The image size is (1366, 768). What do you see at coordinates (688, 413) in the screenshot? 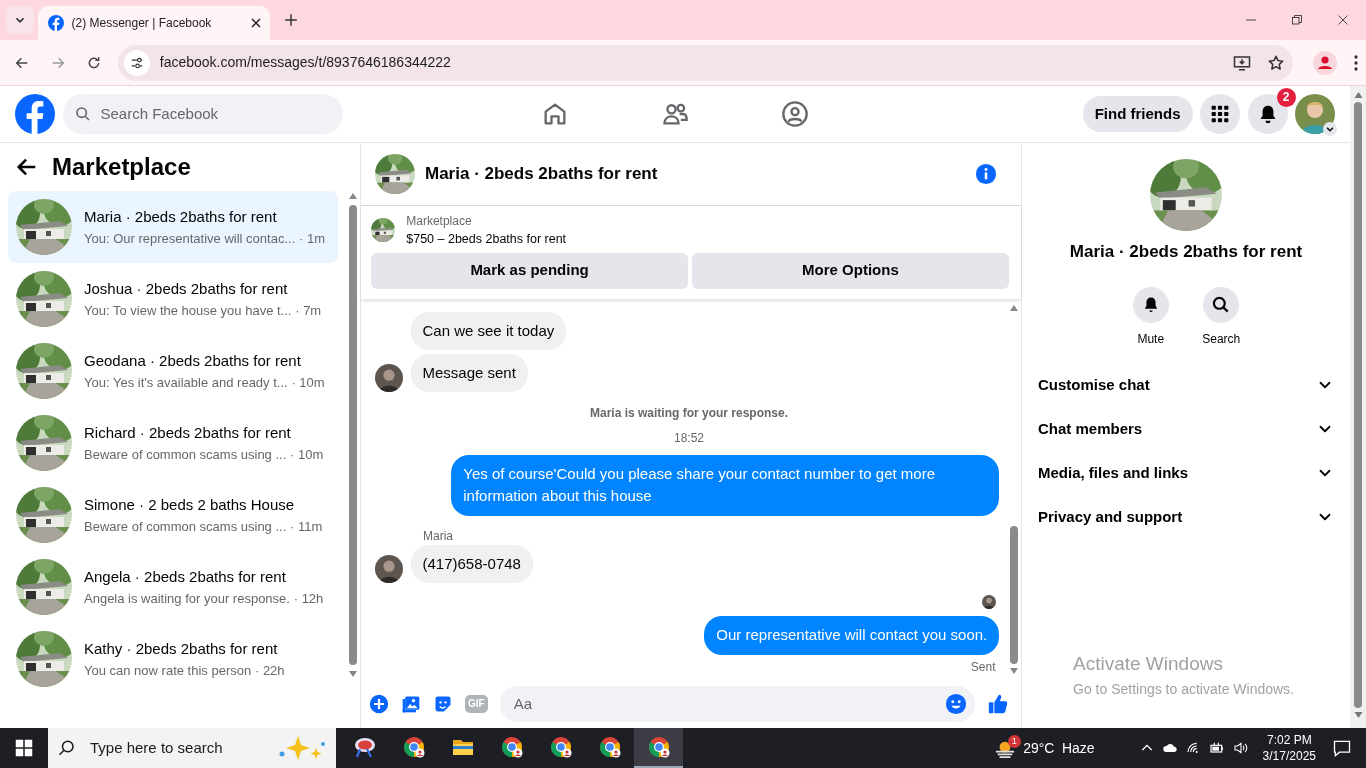
I see `notice-text: Maria is waiting for your response.` at bounding box center [688, 413].